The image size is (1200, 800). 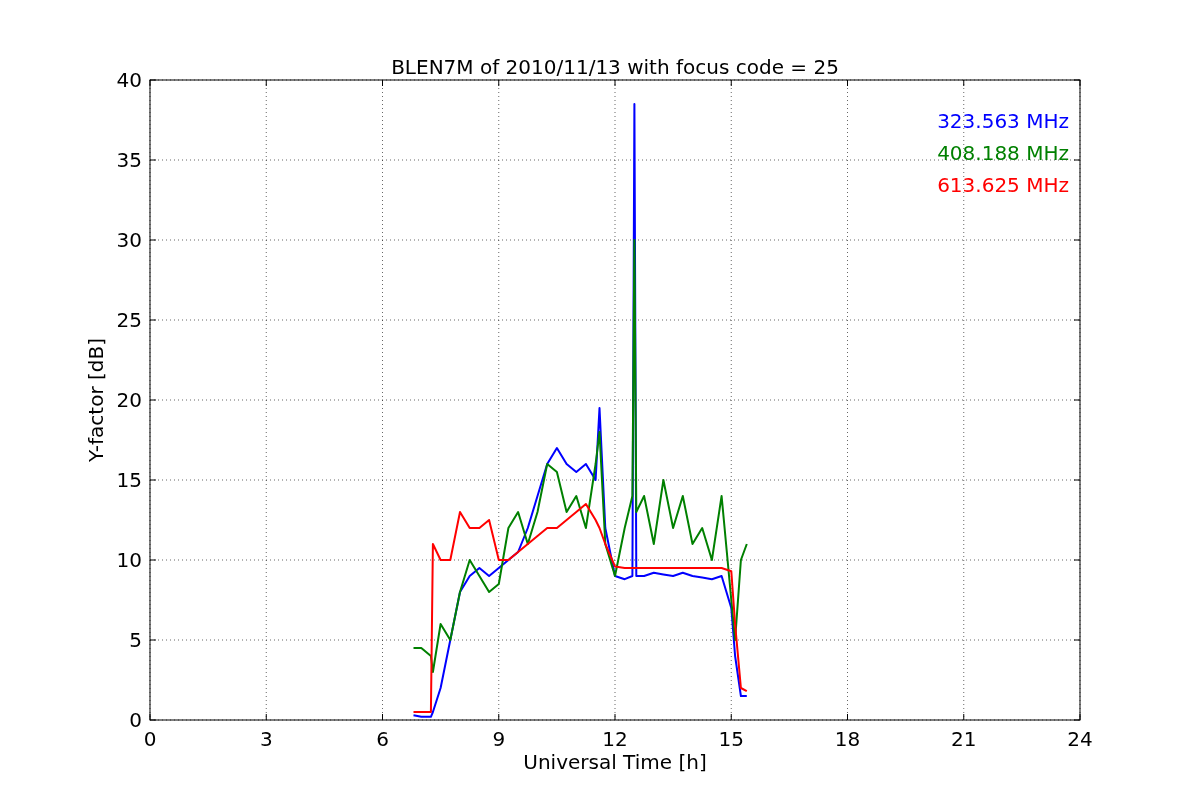 I want to click on tick-label: 30, so click(x=129, y=240).